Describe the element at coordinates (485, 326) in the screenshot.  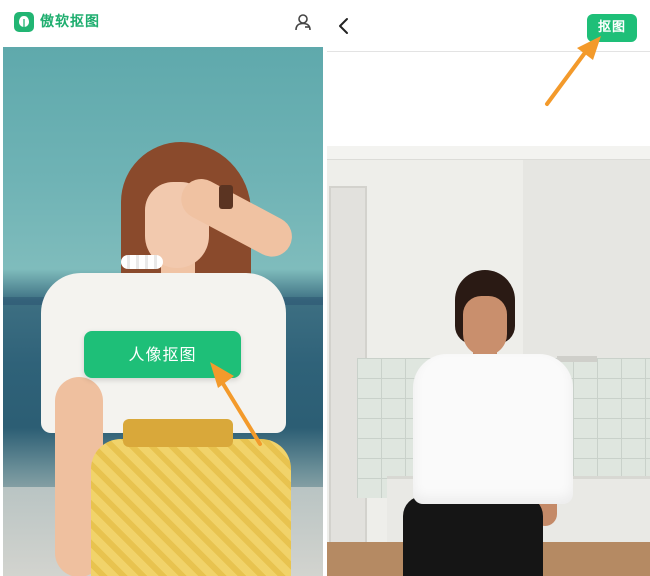
I see `photo-face` at that location.